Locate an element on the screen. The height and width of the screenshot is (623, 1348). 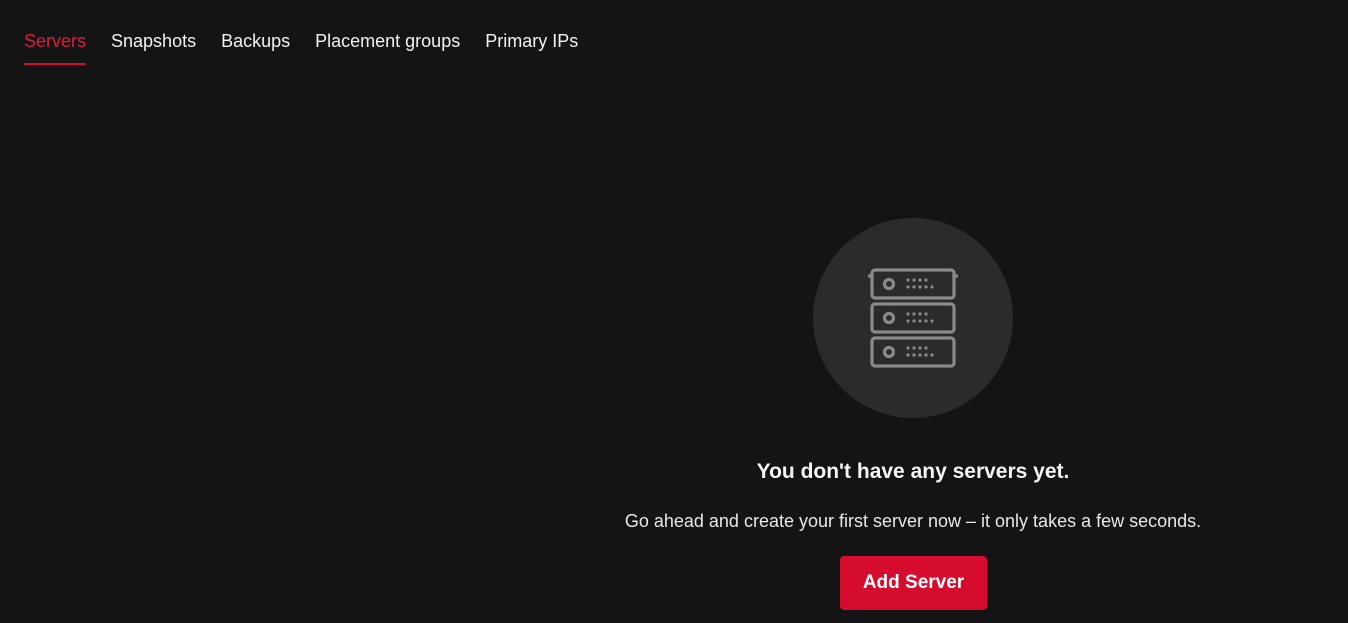
empty-state-title: You don't have any servers yet. is located at coordinates (913, 471).